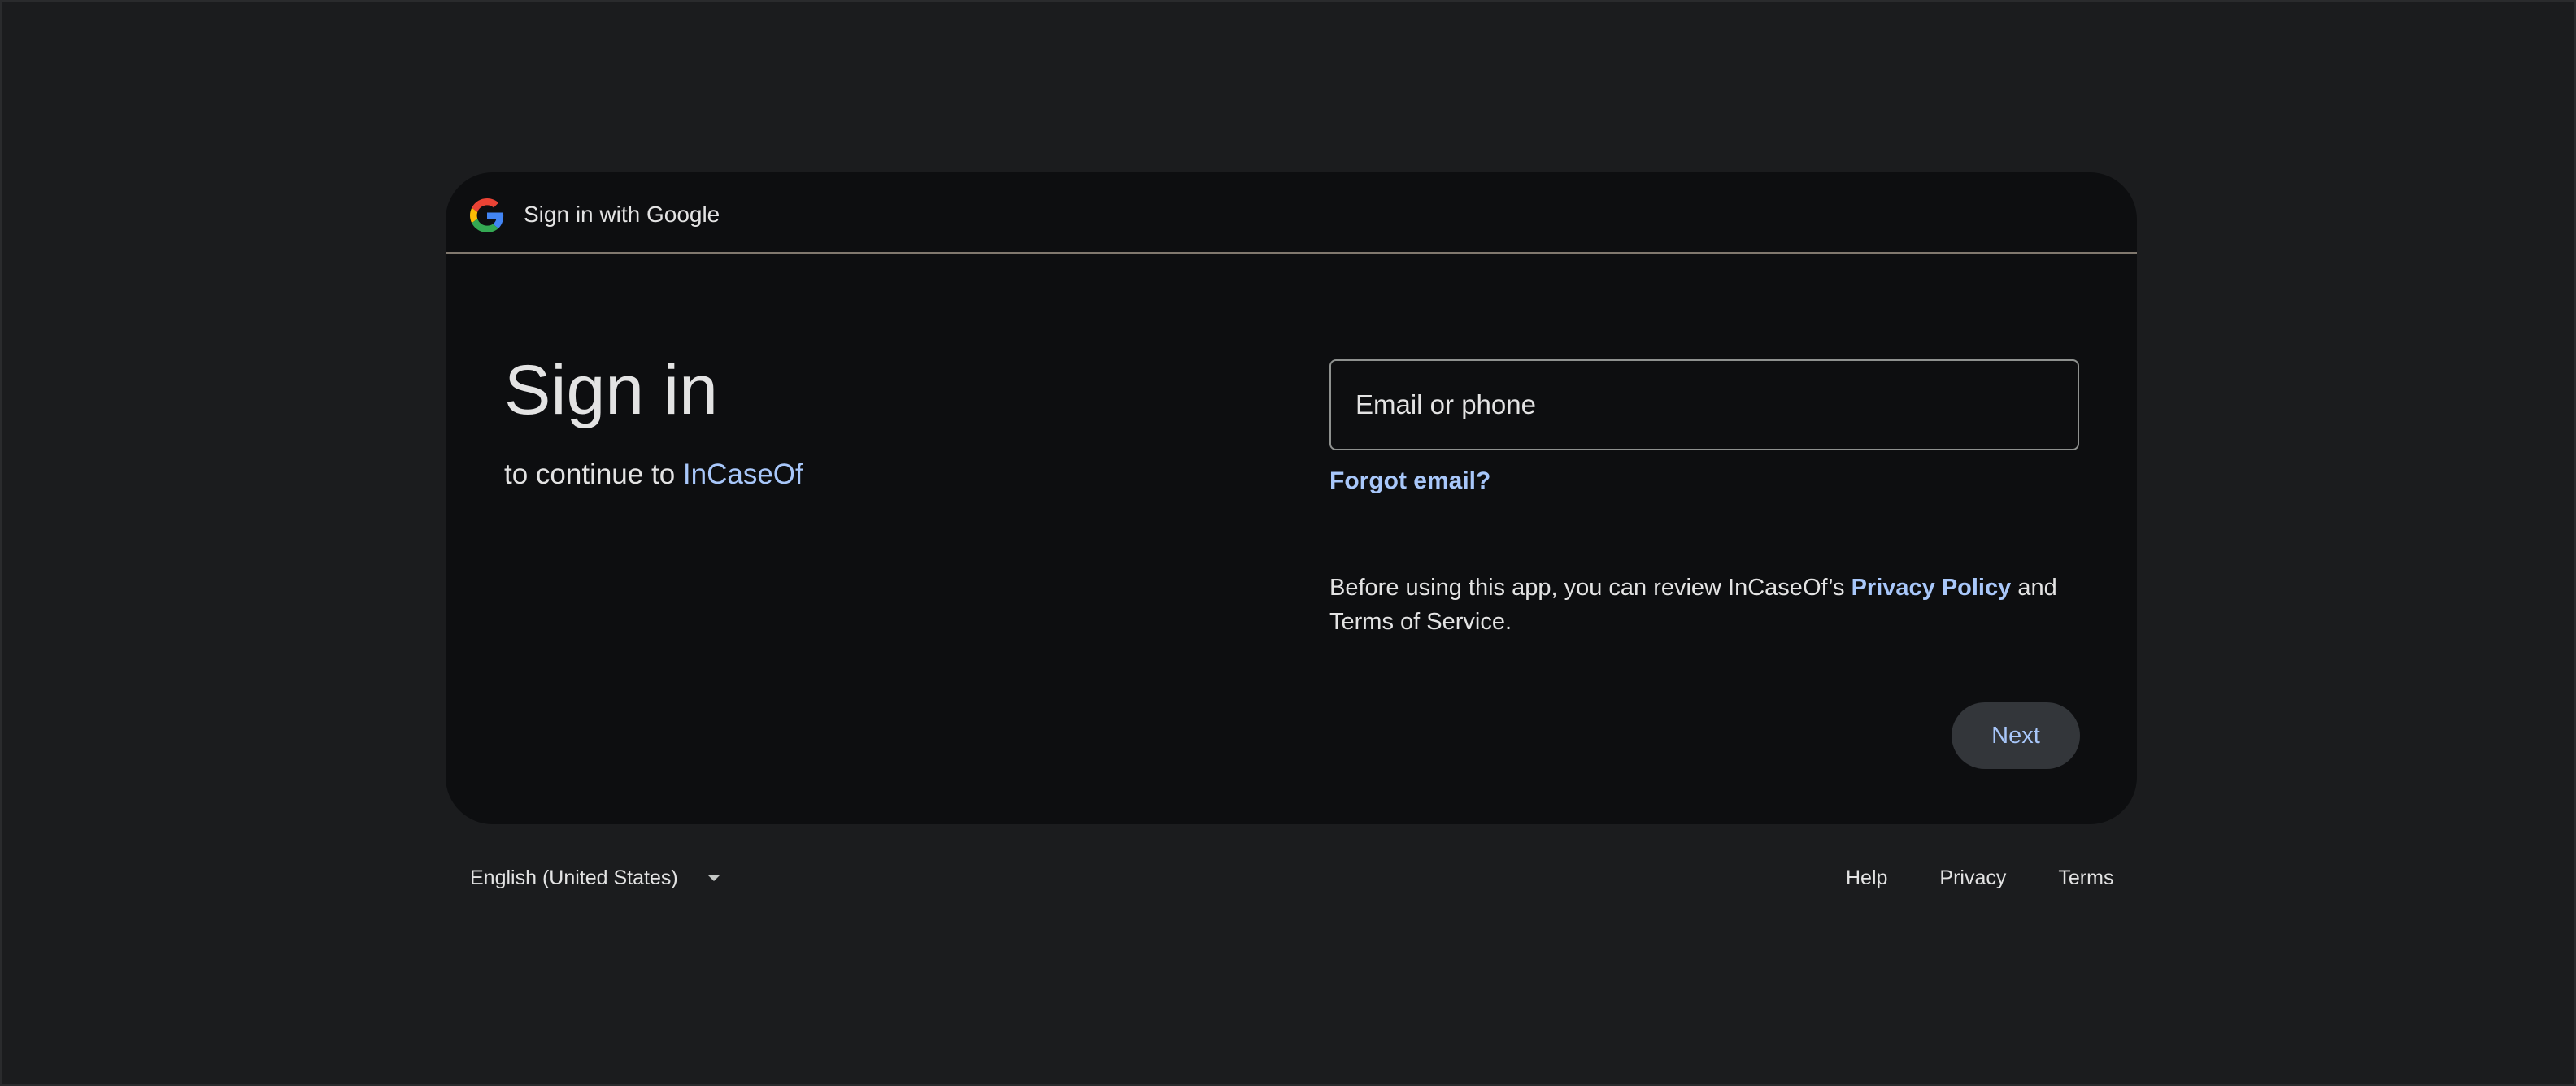 This screenshot has width=2576, height=1086. Describe the element at coordinates (574, 877) in the screenshot. I see `language-label: English (United States)` at that location.